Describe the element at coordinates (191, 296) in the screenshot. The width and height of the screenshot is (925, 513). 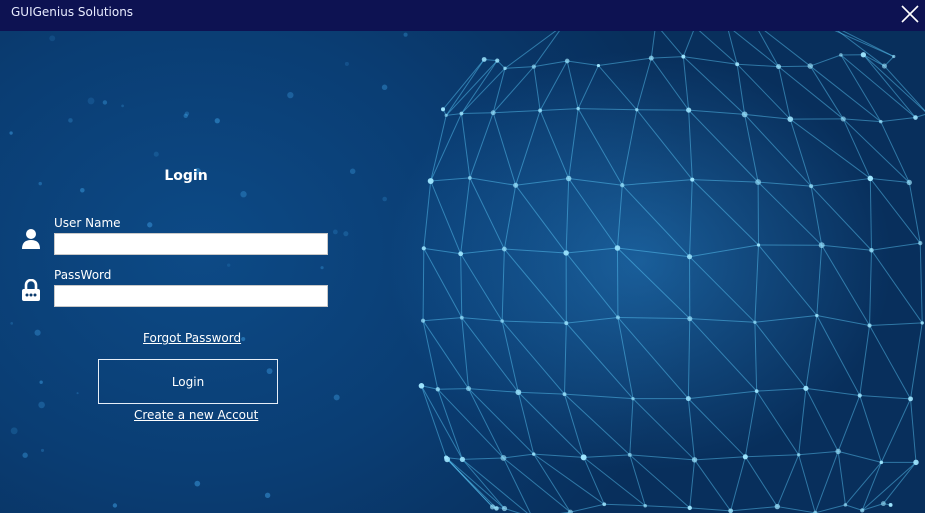
I see `password-input` at that location.